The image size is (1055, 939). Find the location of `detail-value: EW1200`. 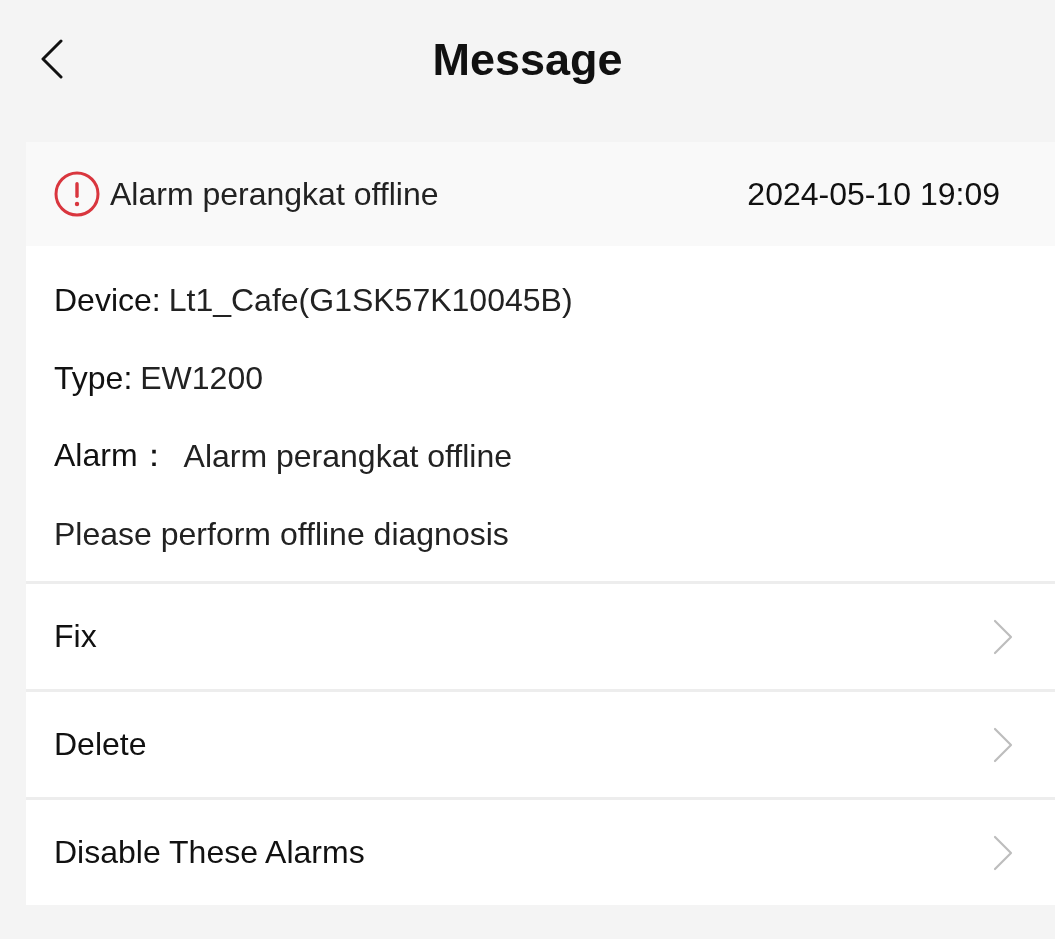

detail-value: EW1200 is located at coordinates (201, 378).